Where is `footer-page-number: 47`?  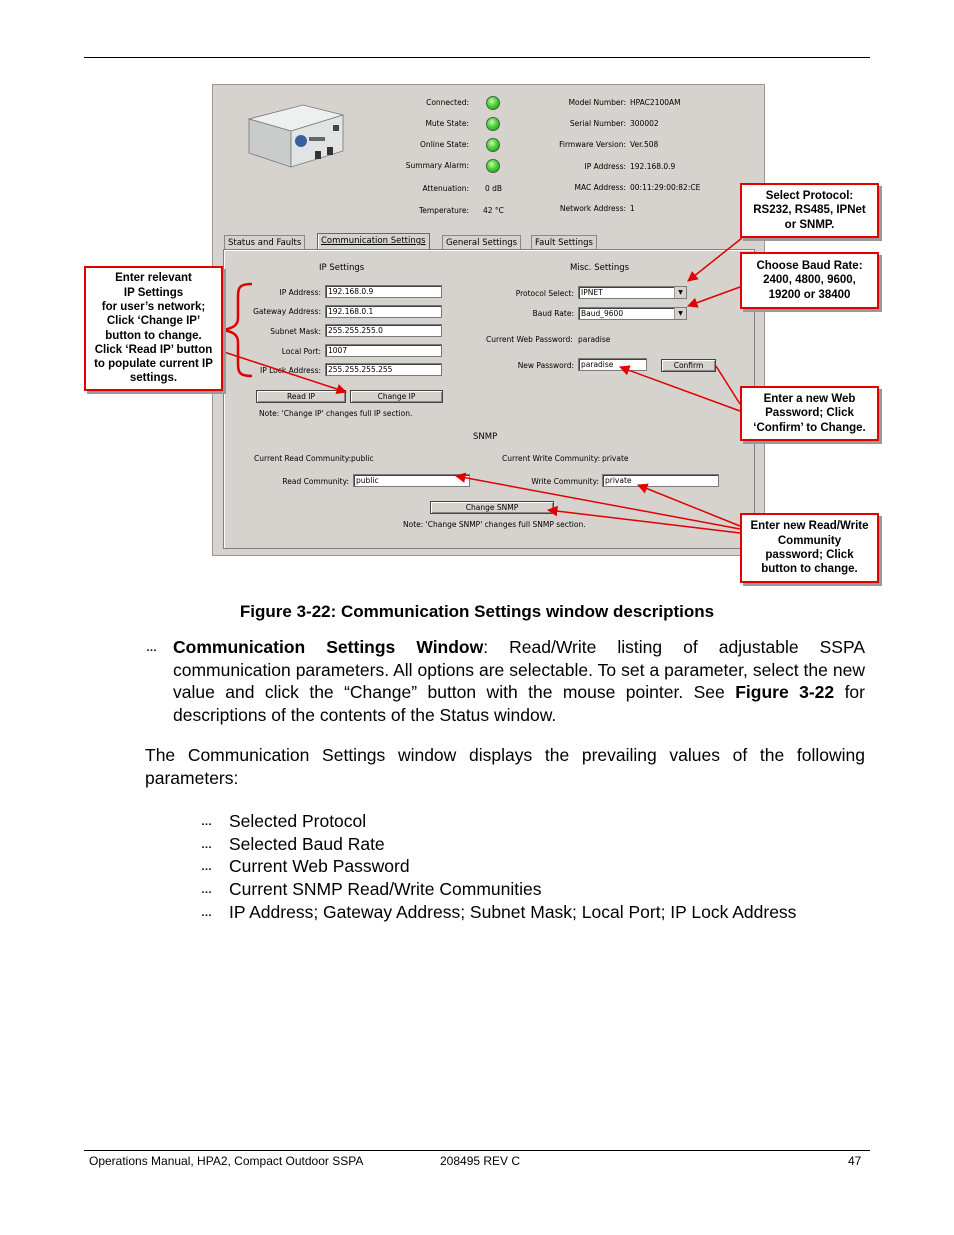
footer-page-number: 47 is located at coordinates (855, 1161).